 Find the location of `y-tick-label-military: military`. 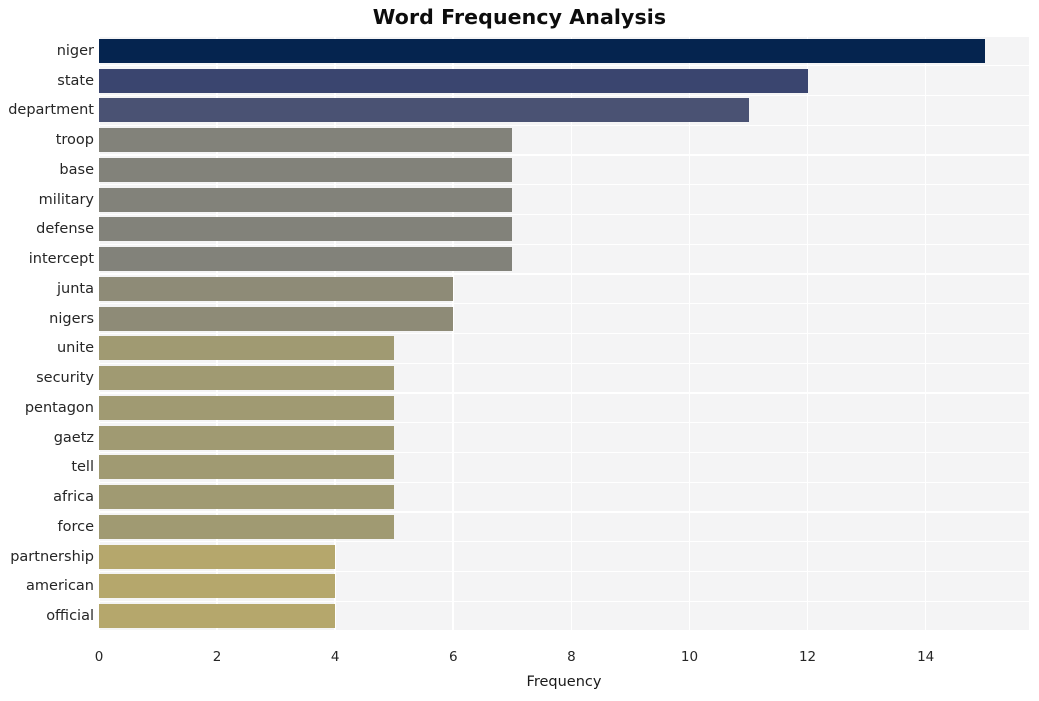

y-tick-label-military: military is located at coordinates (66, 199).